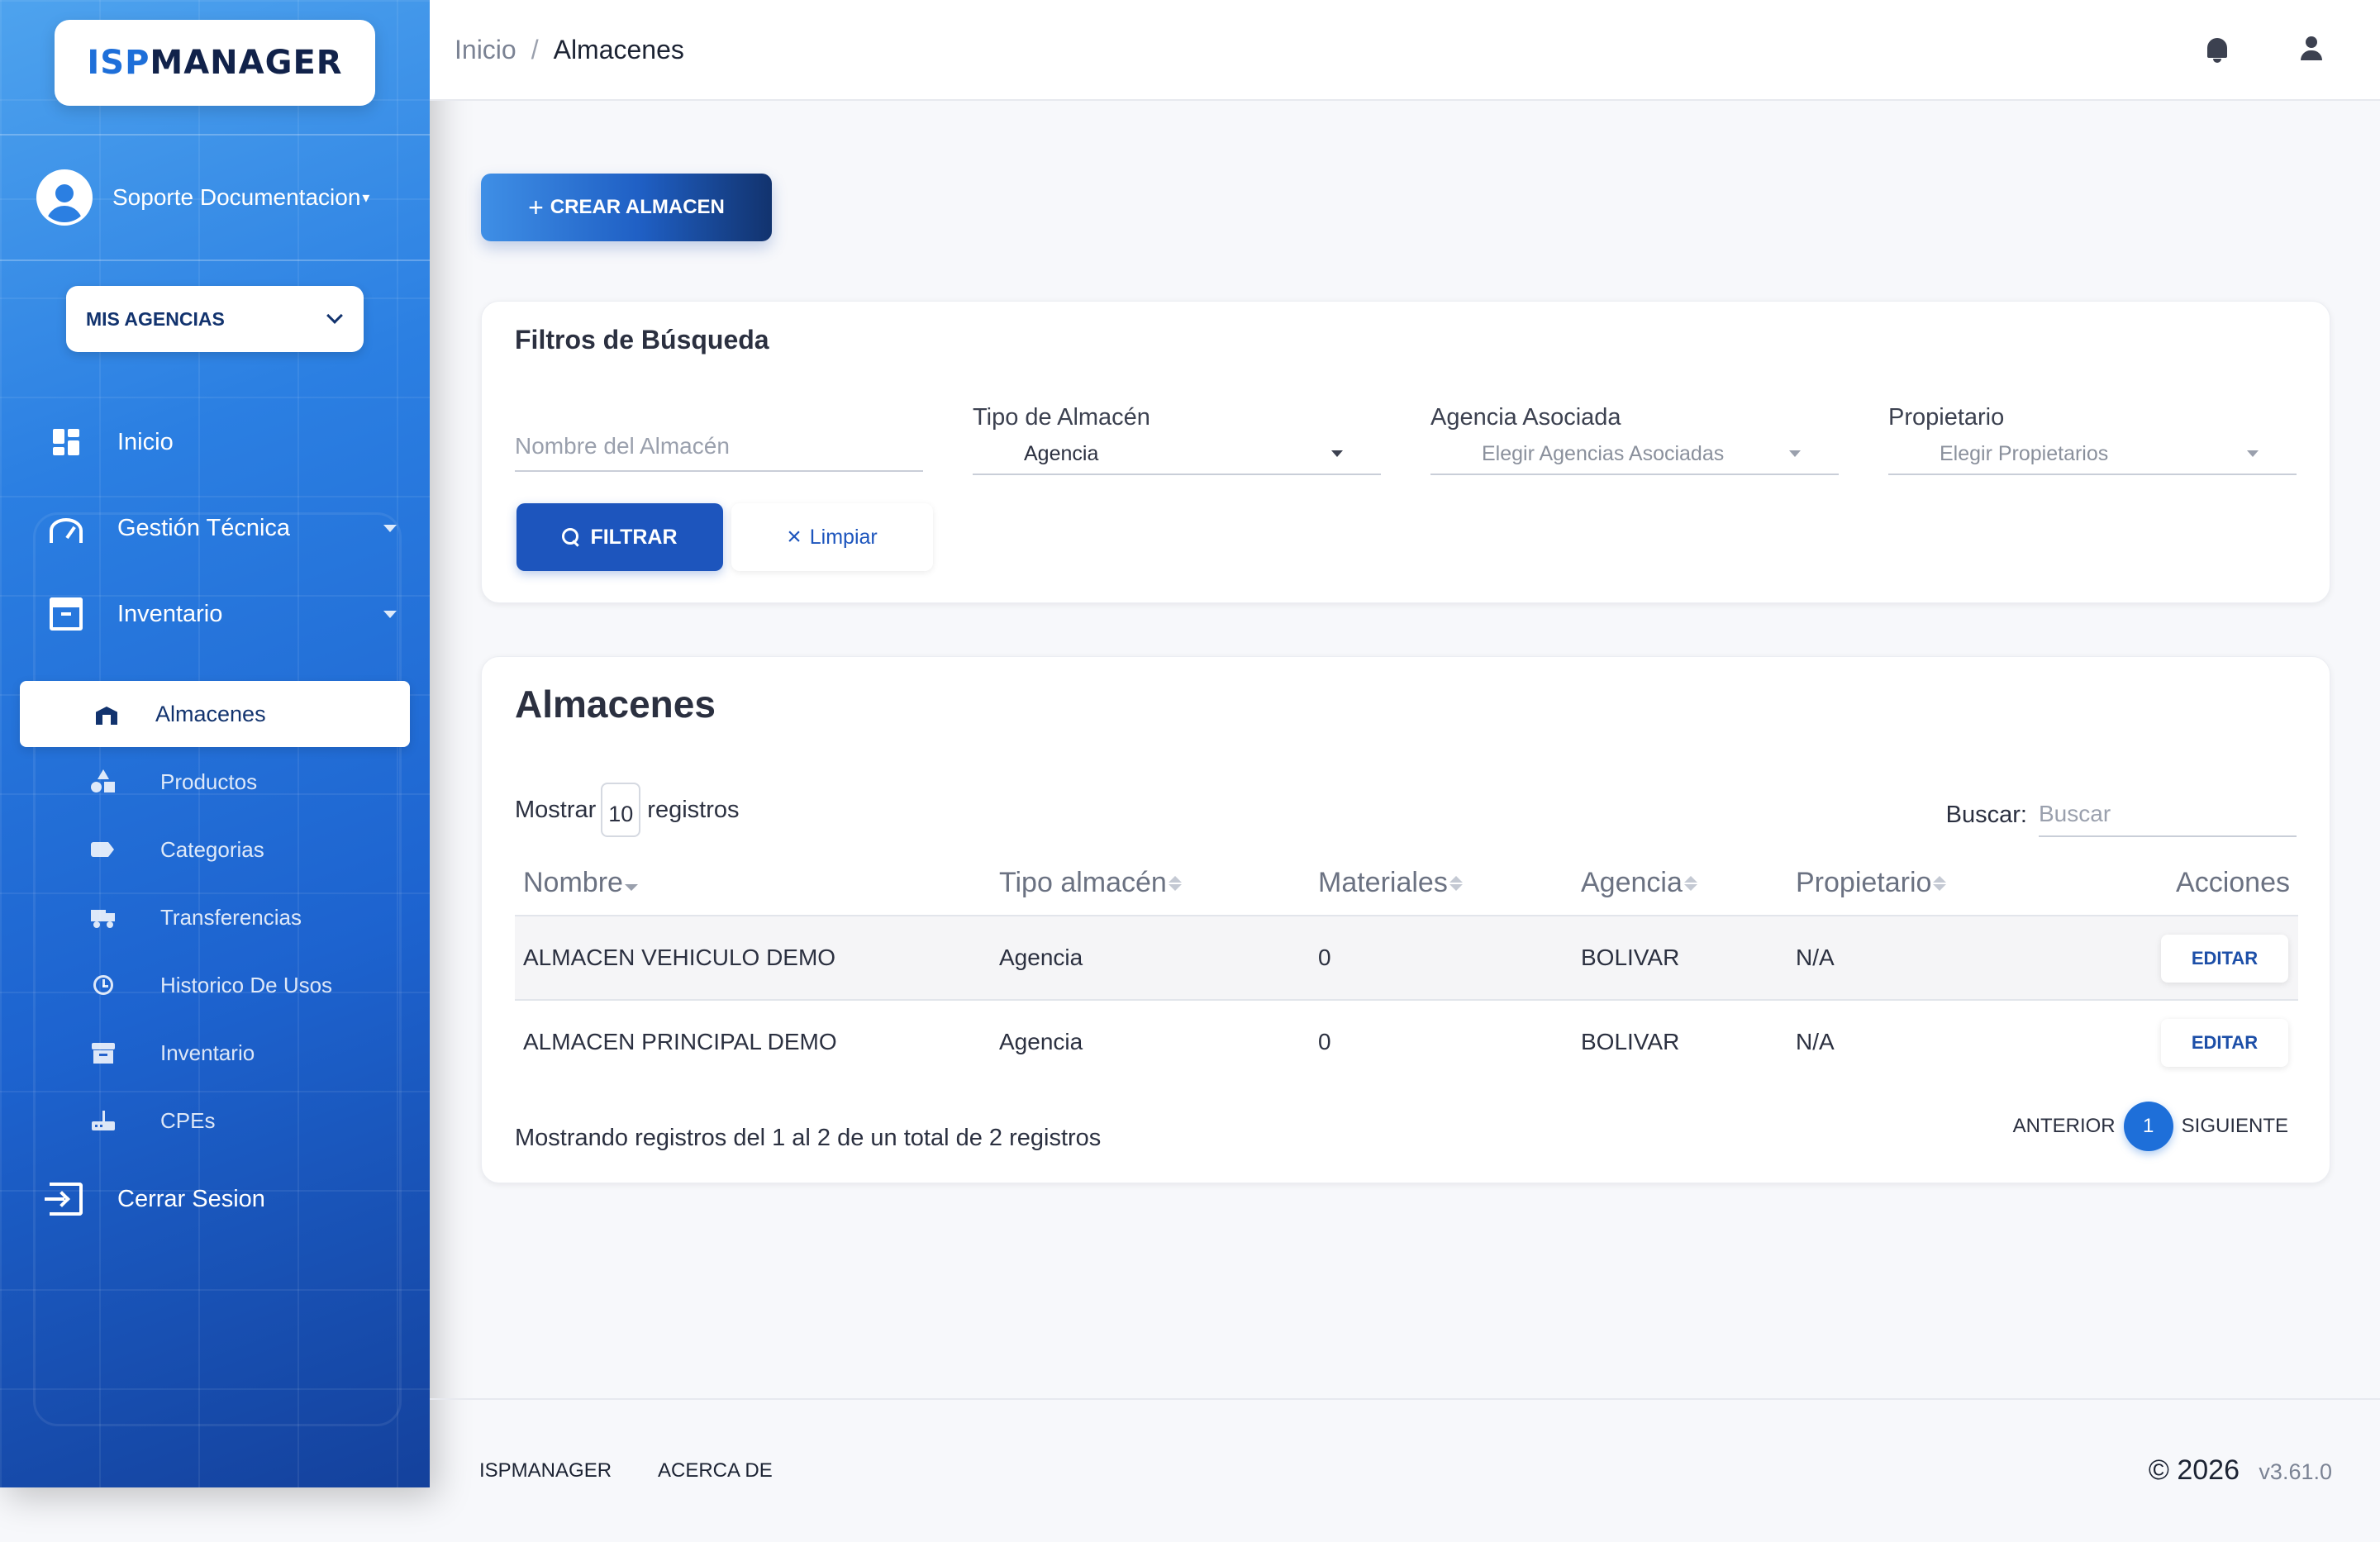 The width and height of the screenshot is (2380, 1542). Describe the element at coordinates (536, 207) in the screenshot. I see `plus-icon: +` at that location.